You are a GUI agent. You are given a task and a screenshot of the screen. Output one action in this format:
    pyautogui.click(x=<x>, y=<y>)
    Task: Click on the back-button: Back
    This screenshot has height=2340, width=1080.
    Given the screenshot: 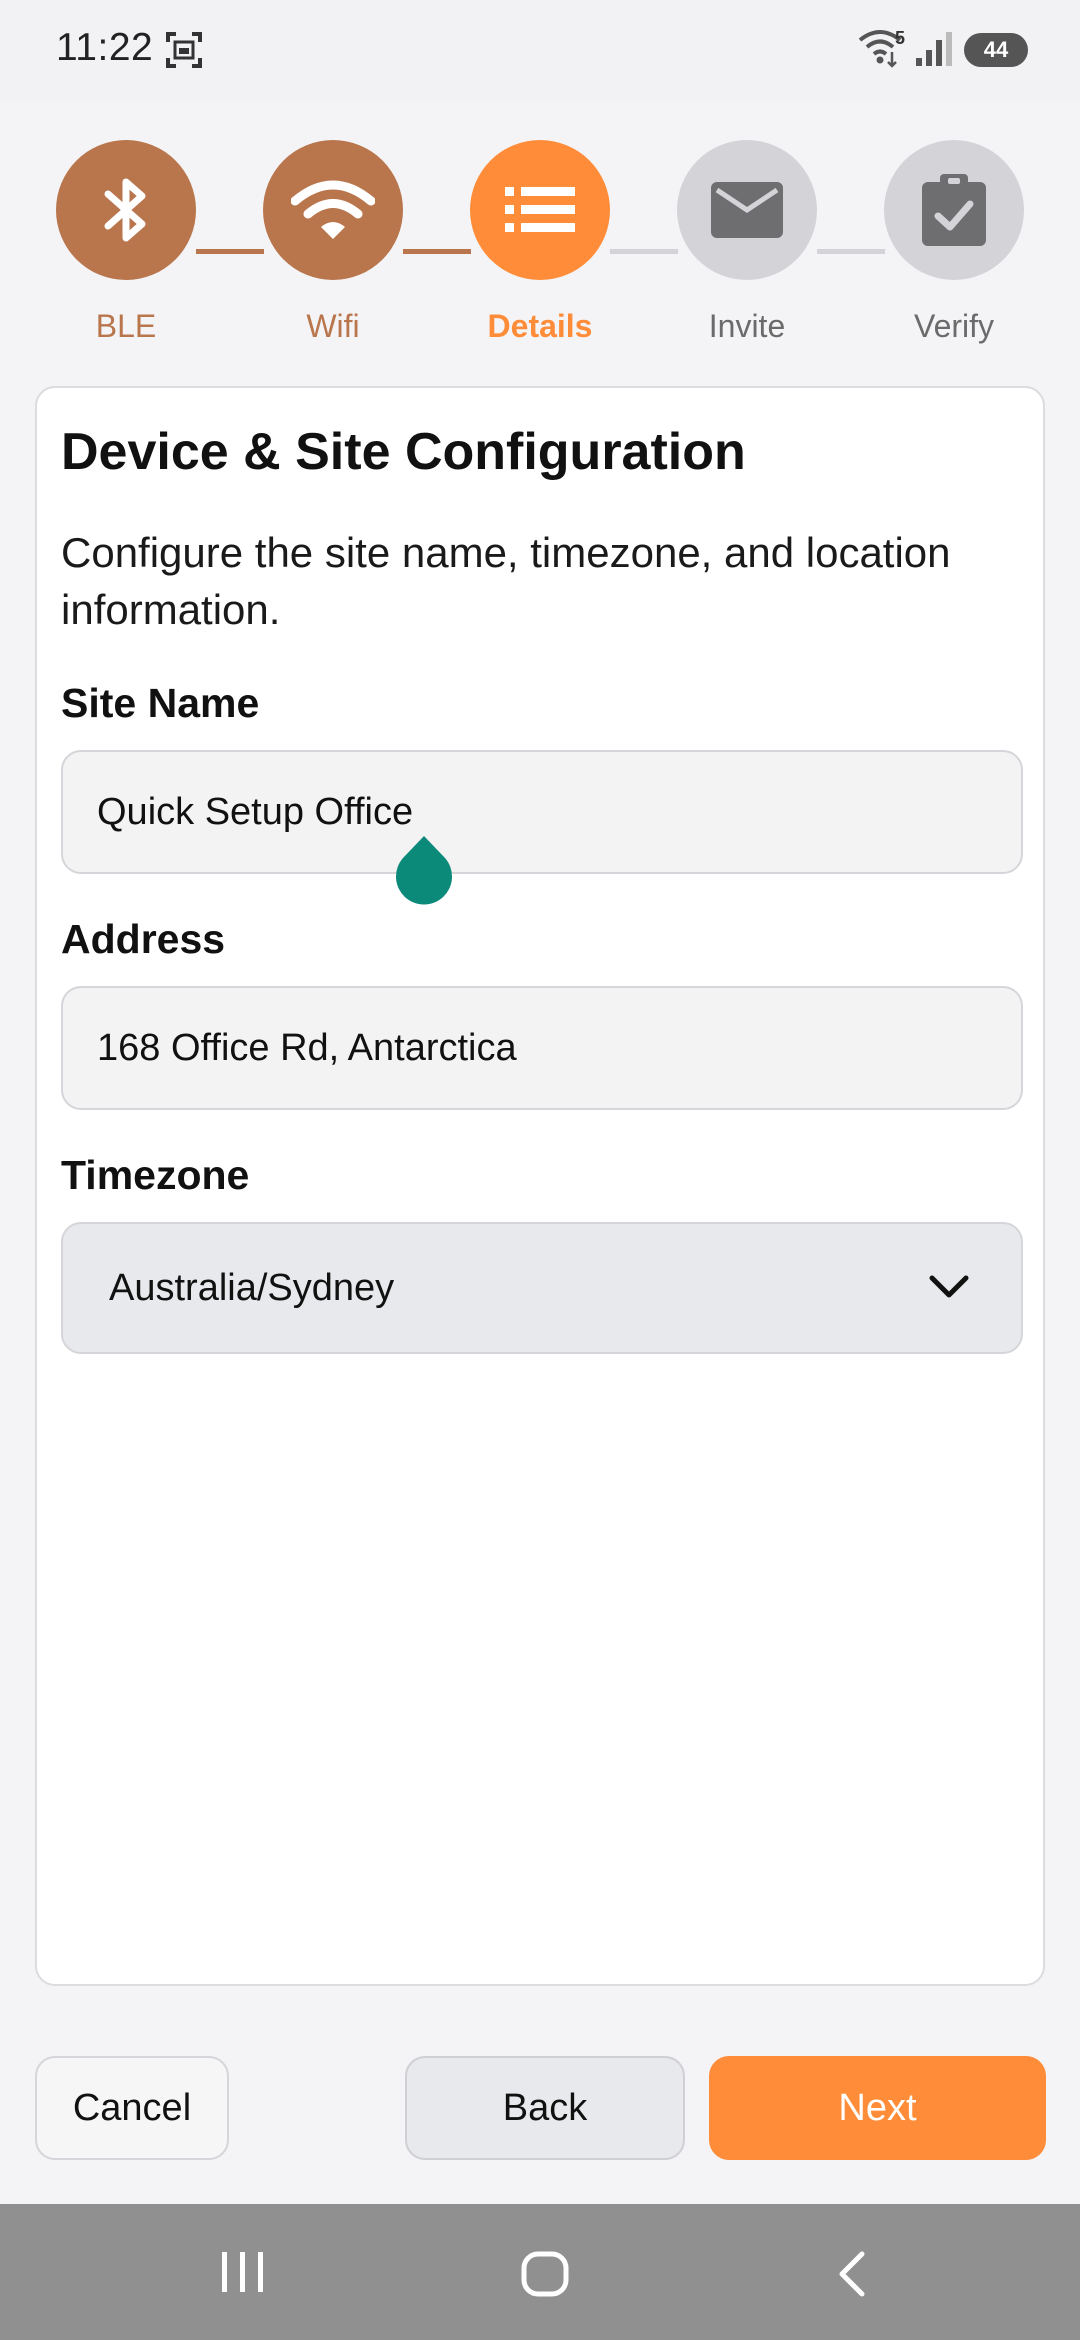 What is the action you would take?
    pyautogui.click(x=545, y=2108)
    